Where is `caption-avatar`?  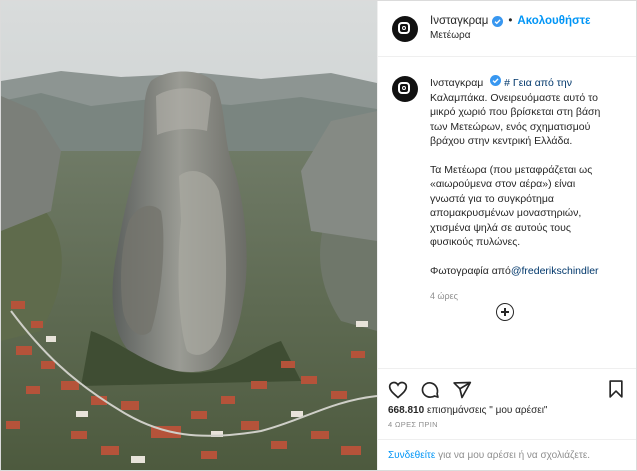
caption-avatar is located at coordinates (405, 89).